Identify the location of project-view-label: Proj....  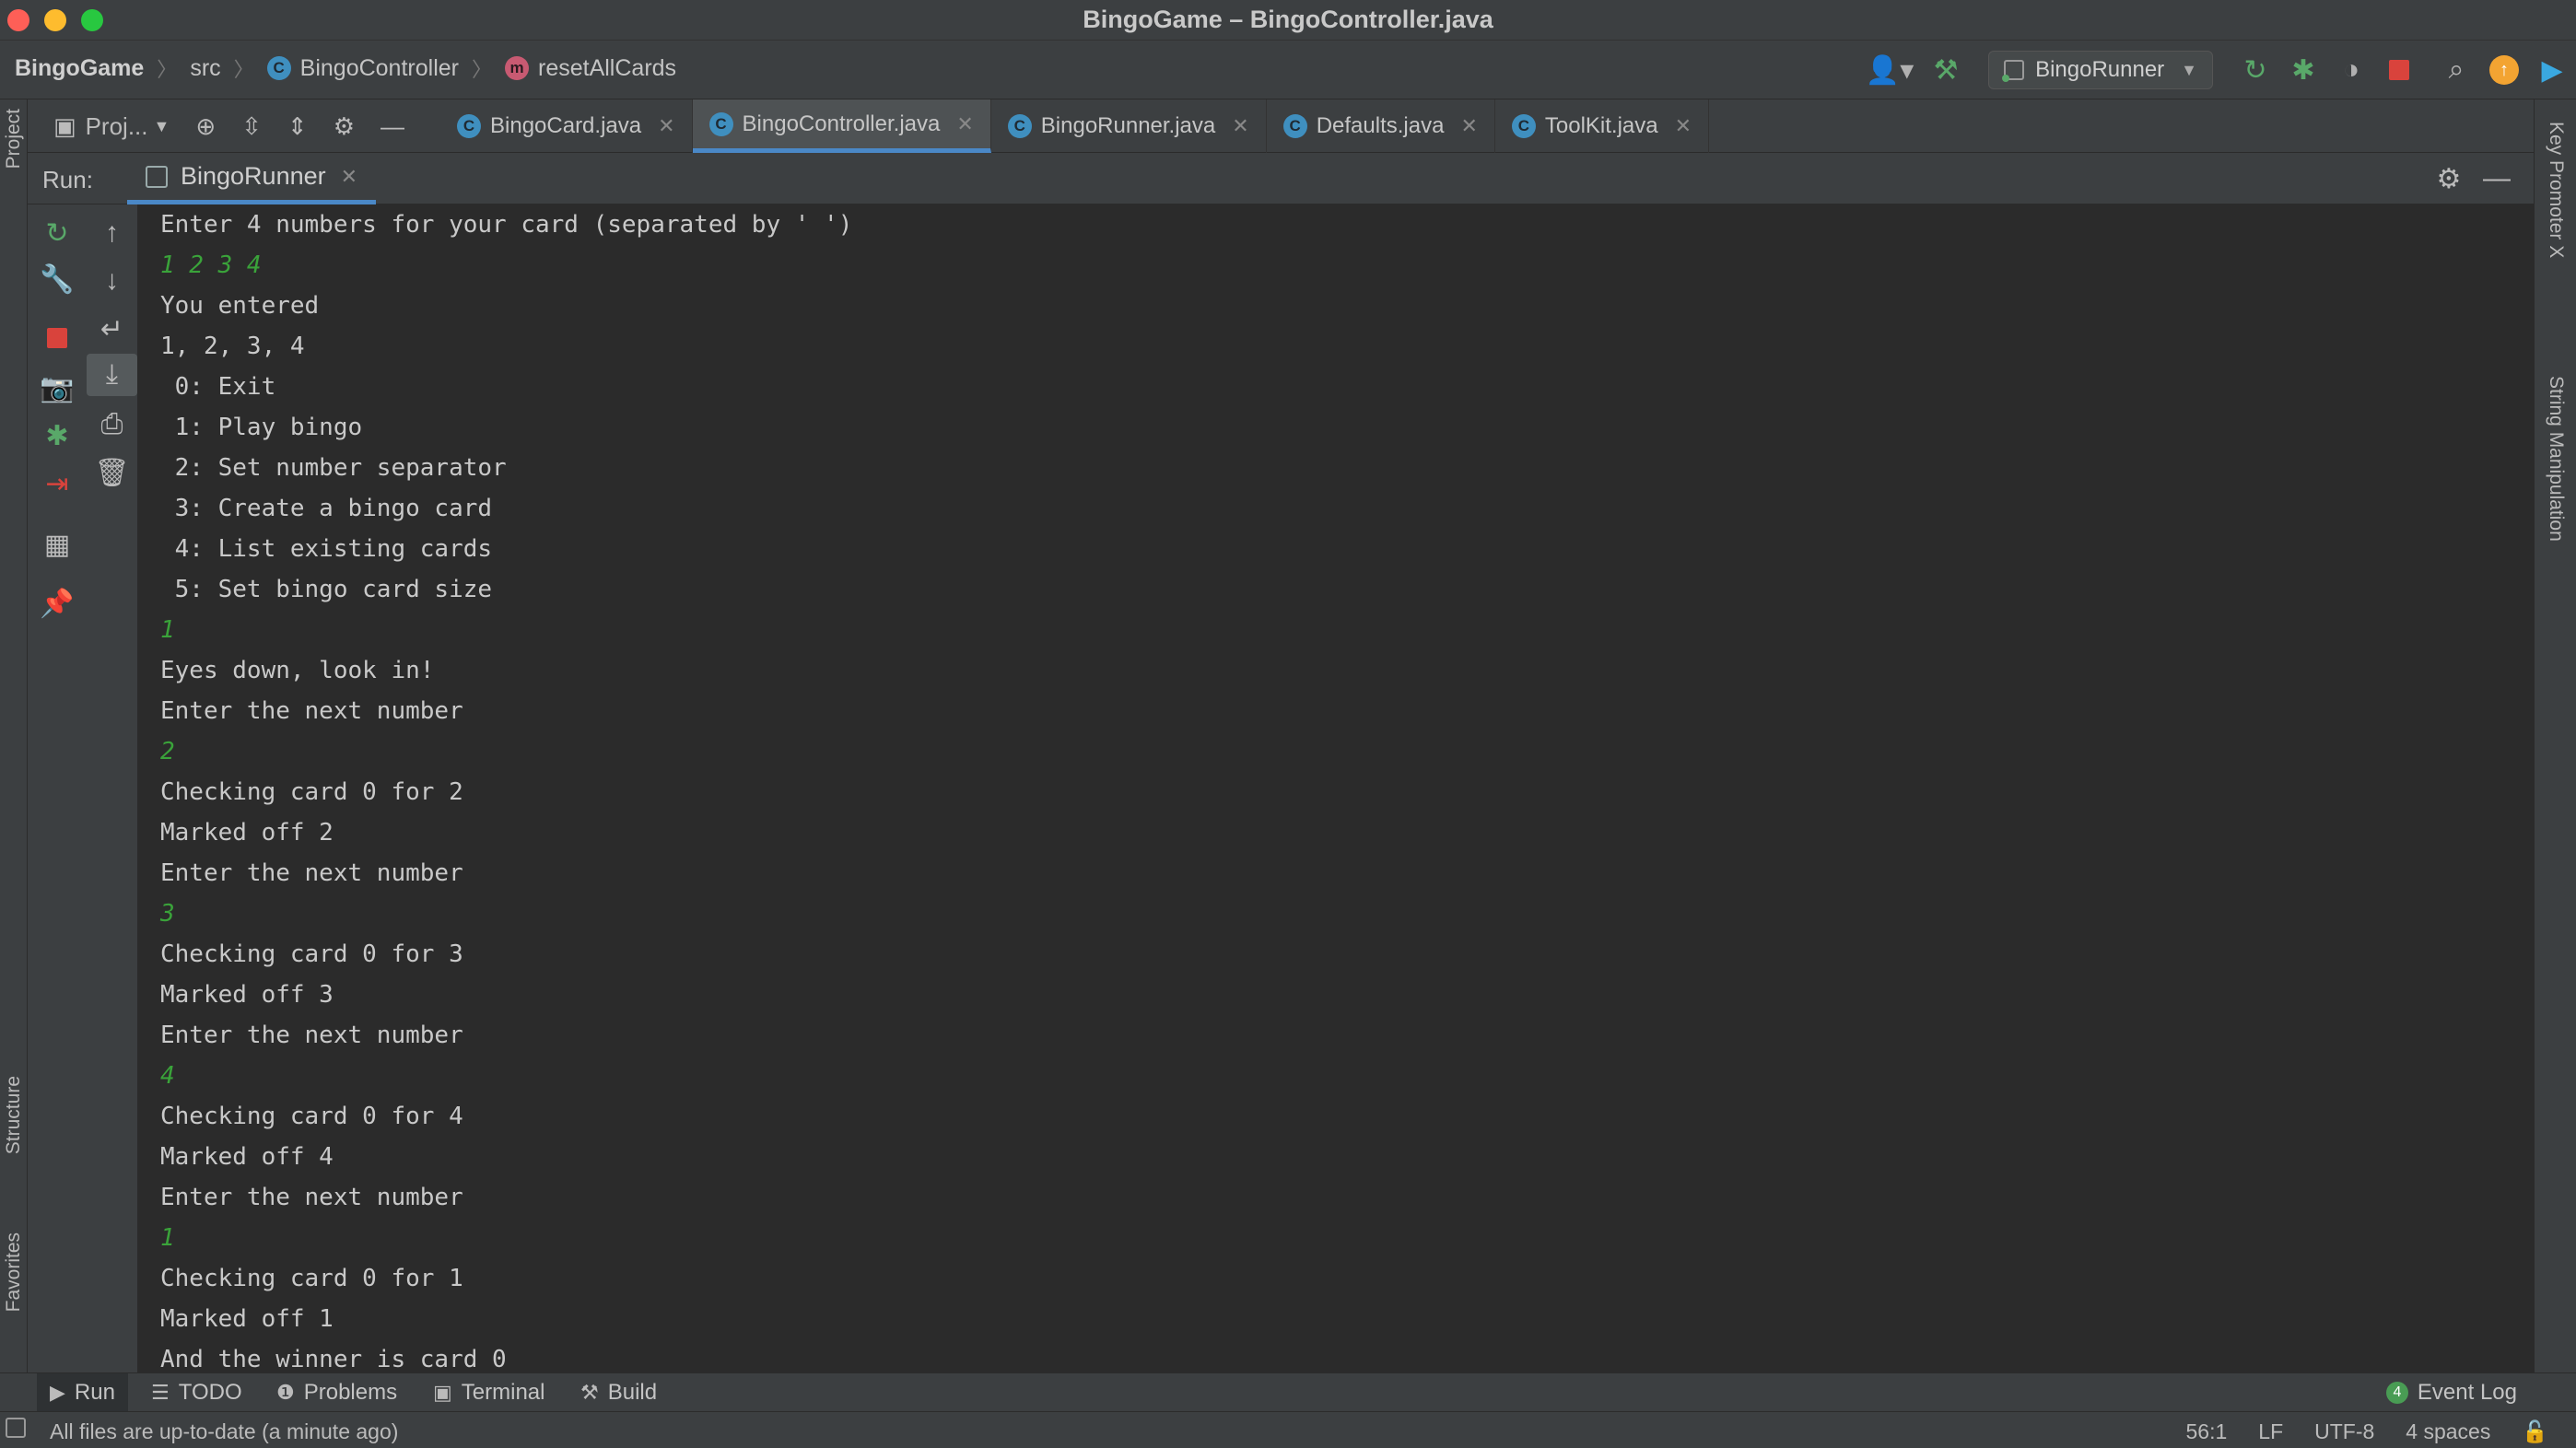
(116, 126).